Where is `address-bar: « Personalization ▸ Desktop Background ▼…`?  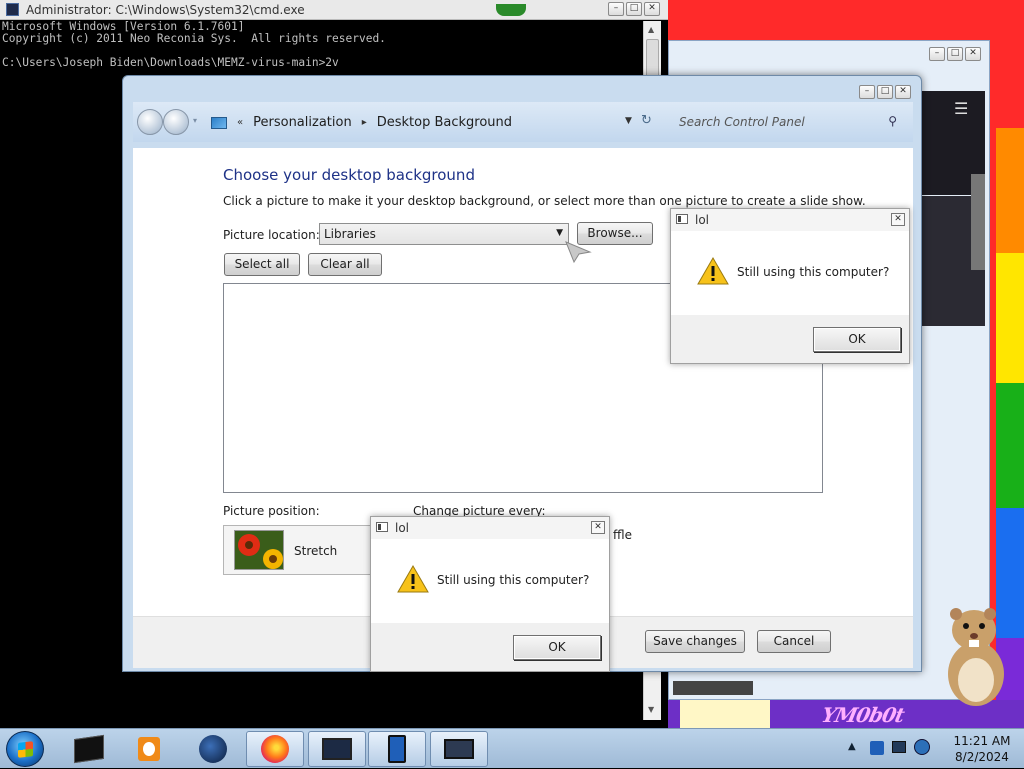
address-bar: « Personalization ▸ Desktop Background ▼… is located at coordinates (465, 122).